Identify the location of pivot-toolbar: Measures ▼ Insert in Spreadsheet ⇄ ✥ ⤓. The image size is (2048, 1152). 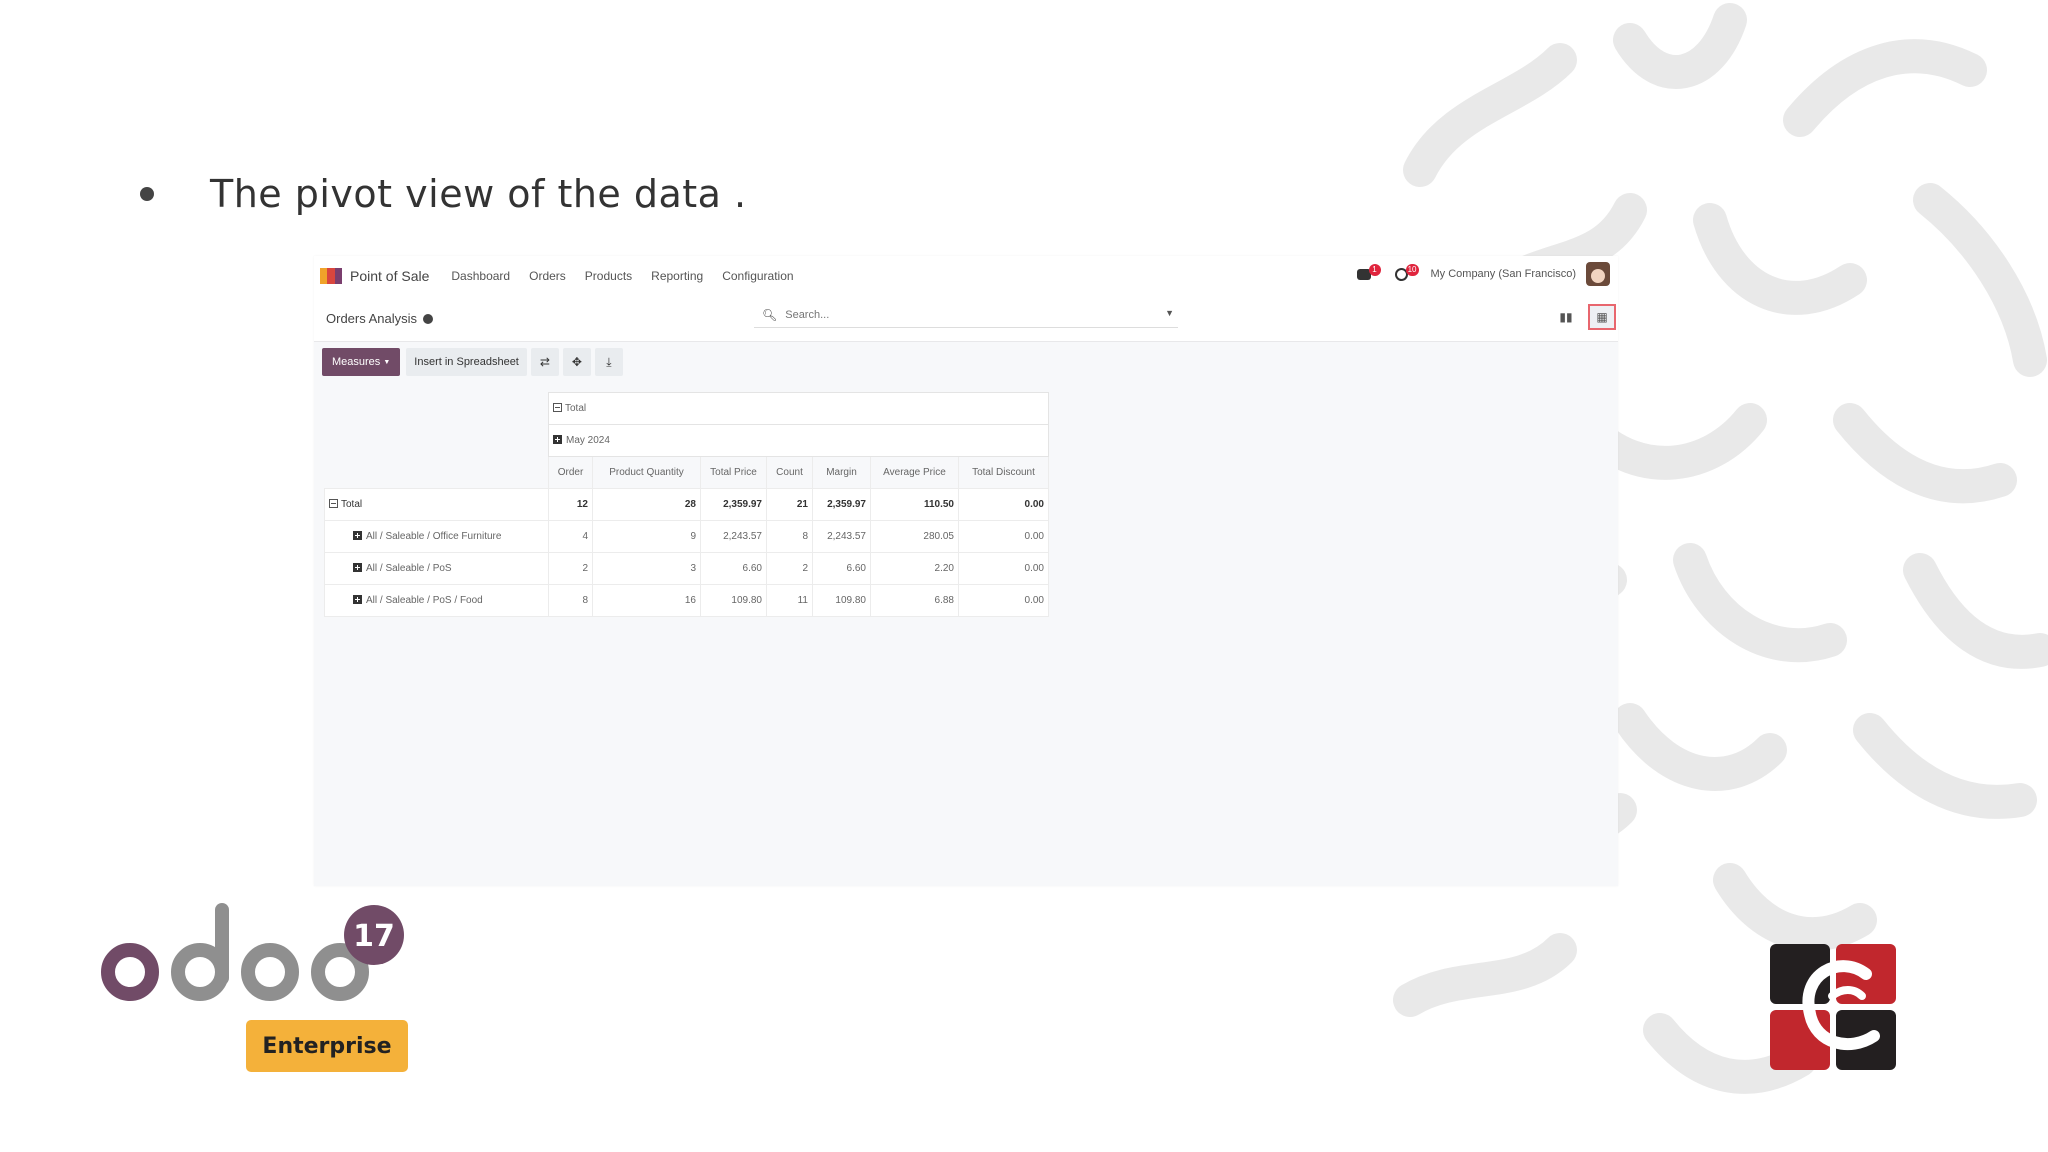
(474, 362).